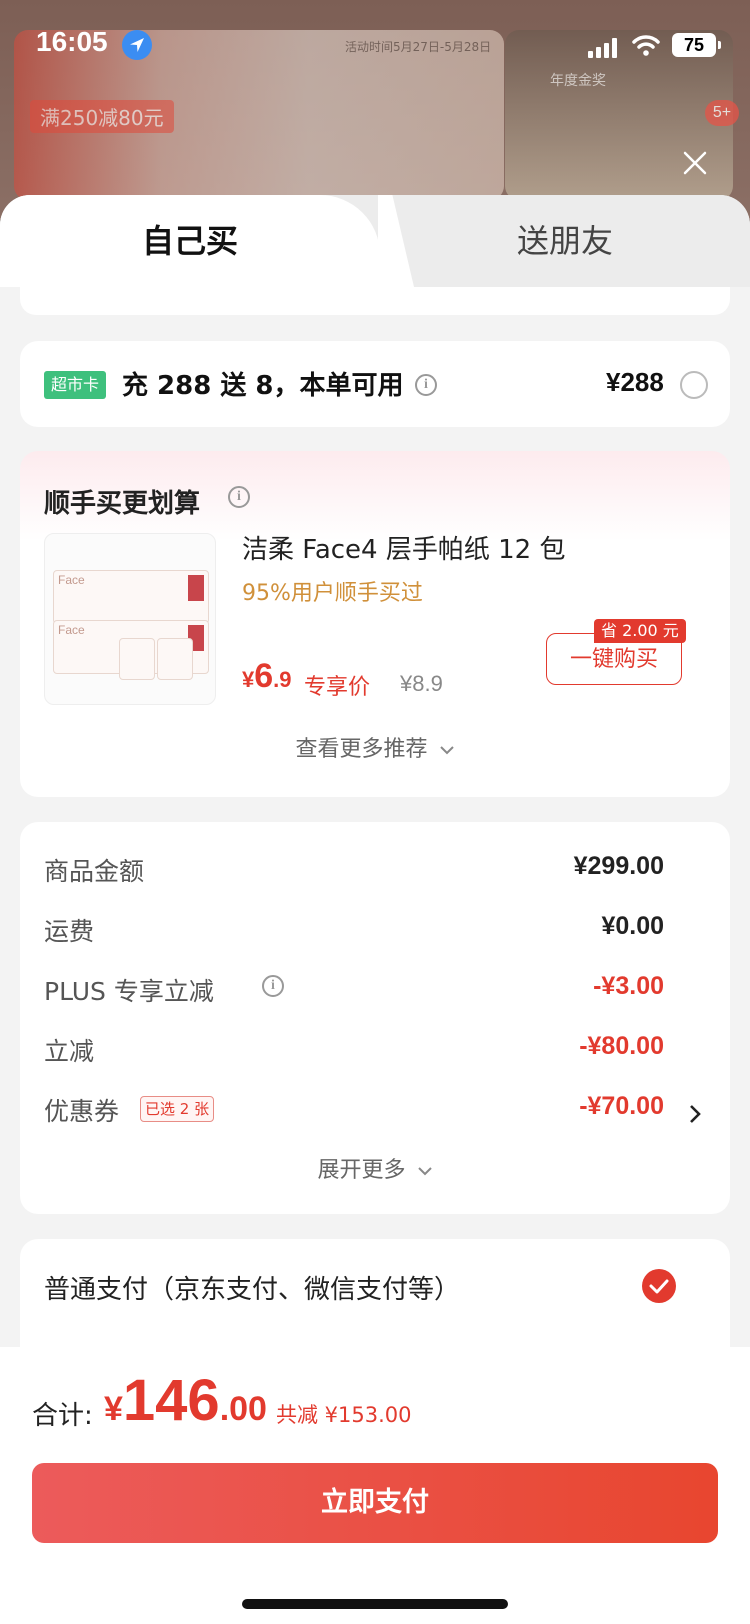 The height and width of the screenshot is (1624, 750). What do you see at coordinates (722, 113) in the screenshot?
I see `notification-badge: 5+` at bounding box center [722, 113].